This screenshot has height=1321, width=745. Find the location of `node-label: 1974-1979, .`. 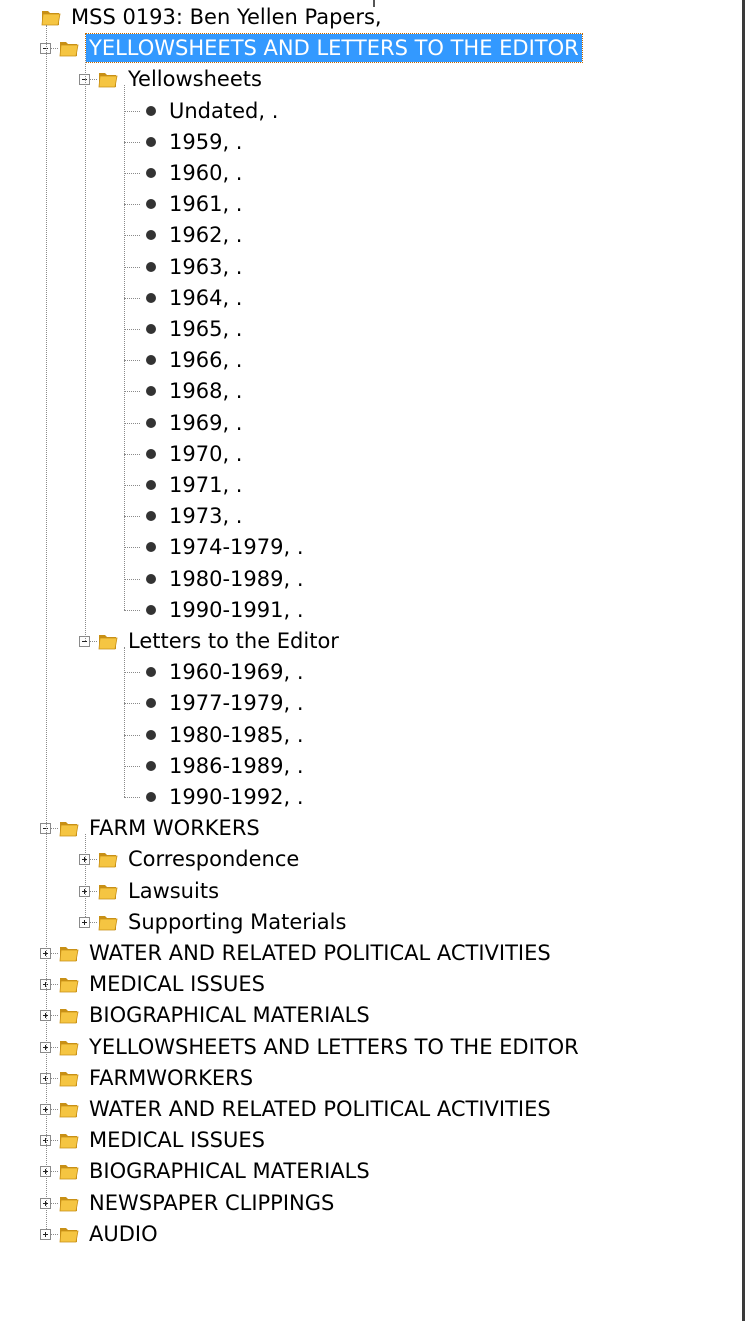

node-label: 1974-1979, . is located at coordinates (236, 547).